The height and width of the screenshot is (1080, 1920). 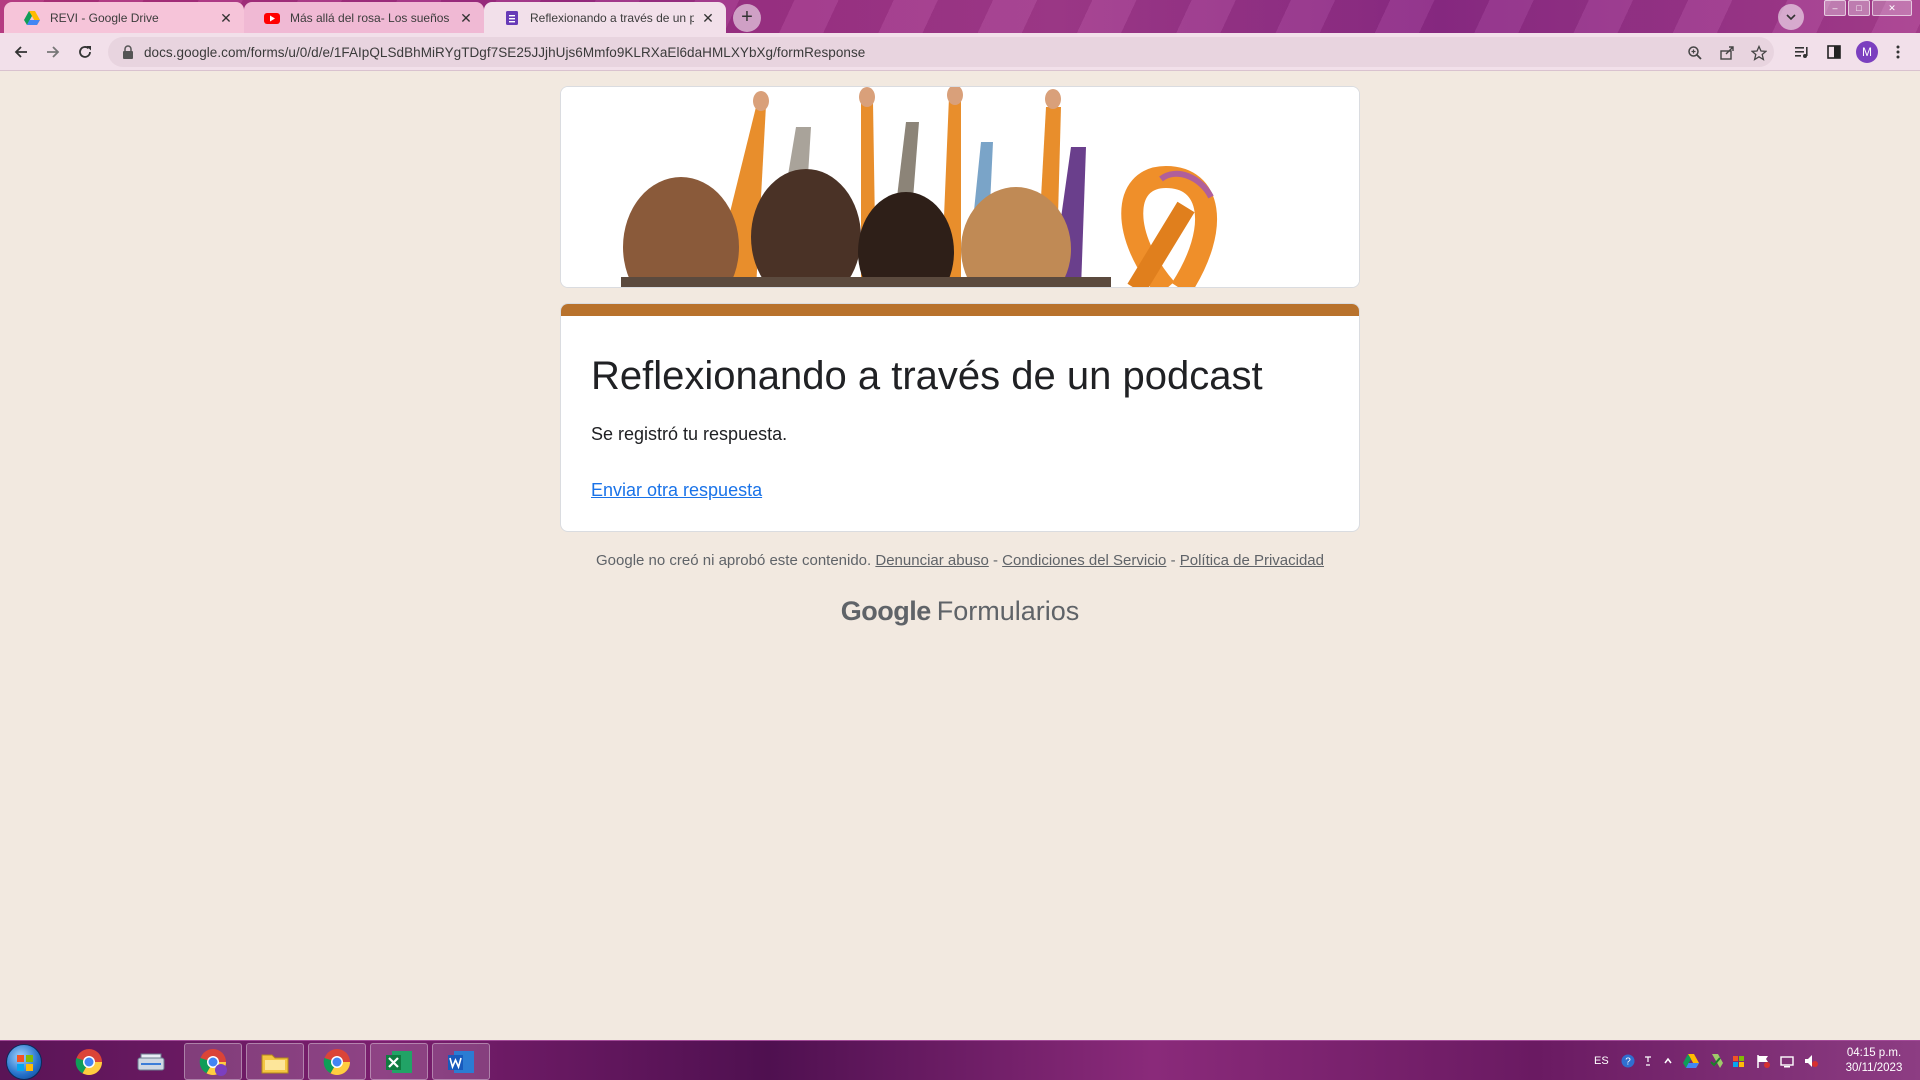 I want to click on window-controls: – □ ✕, so click(x=1867, y=8).